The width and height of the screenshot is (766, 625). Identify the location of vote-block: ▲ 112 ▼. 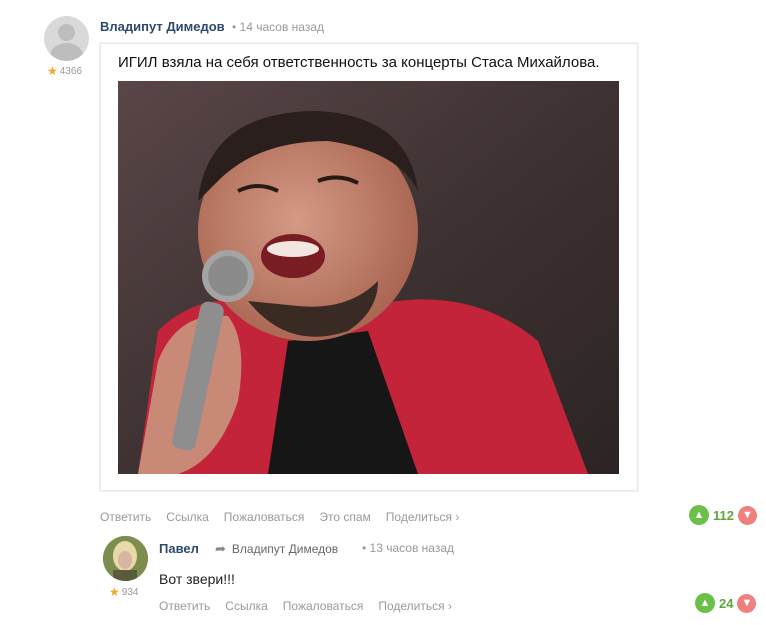
(723, 515).